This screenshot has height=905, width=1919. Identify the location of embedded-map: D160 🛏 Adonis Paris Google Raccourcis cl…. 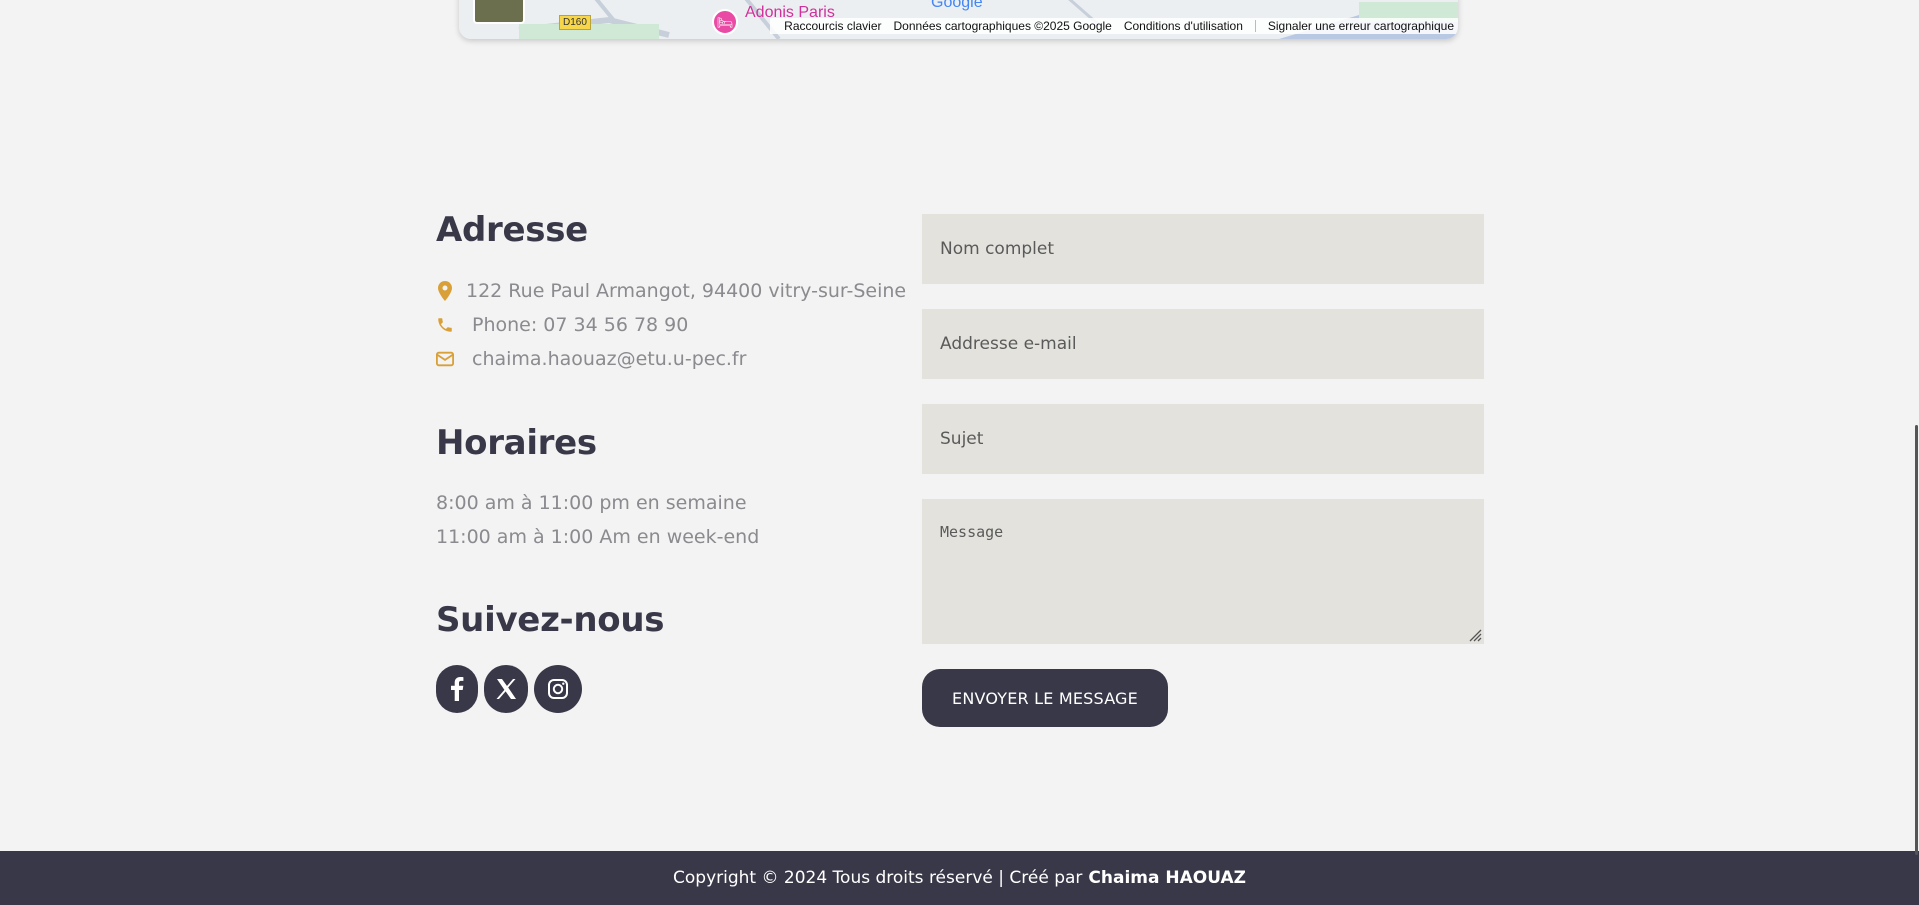
(958, 19).